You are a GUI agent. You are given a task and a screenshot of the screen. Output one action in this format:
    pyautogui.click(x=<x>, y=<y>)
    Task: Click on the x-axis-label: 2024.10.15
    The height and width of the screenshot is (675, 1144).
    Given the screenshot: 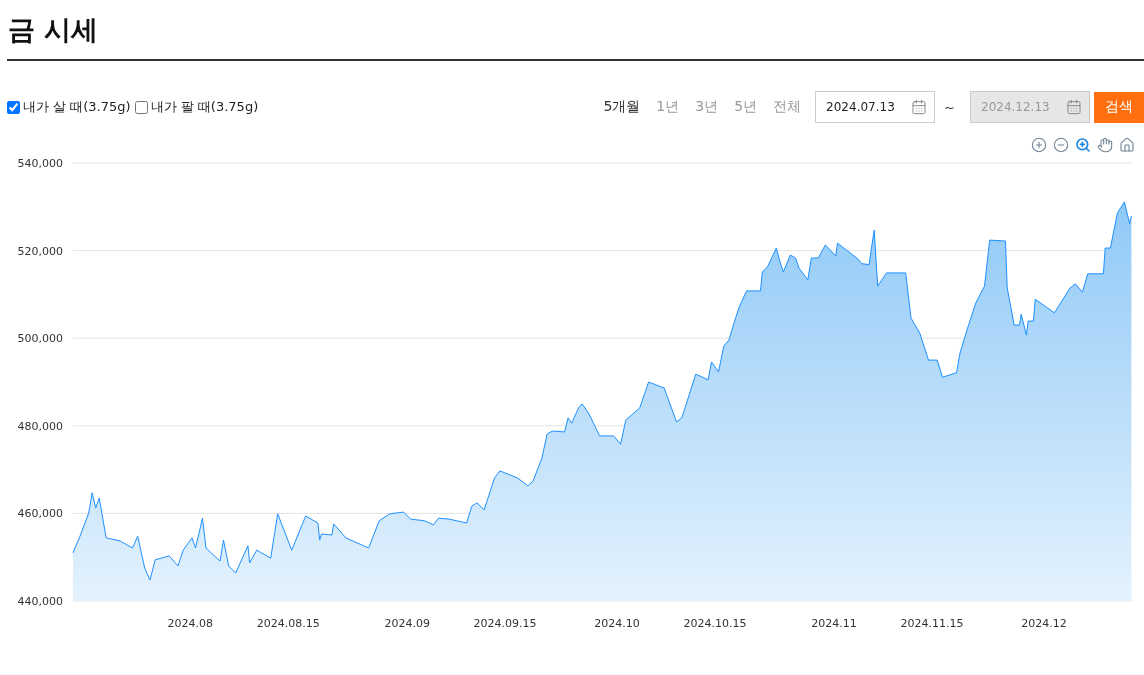 What is the action you would take?
    pyautogui.click(x=715, y=623)
    